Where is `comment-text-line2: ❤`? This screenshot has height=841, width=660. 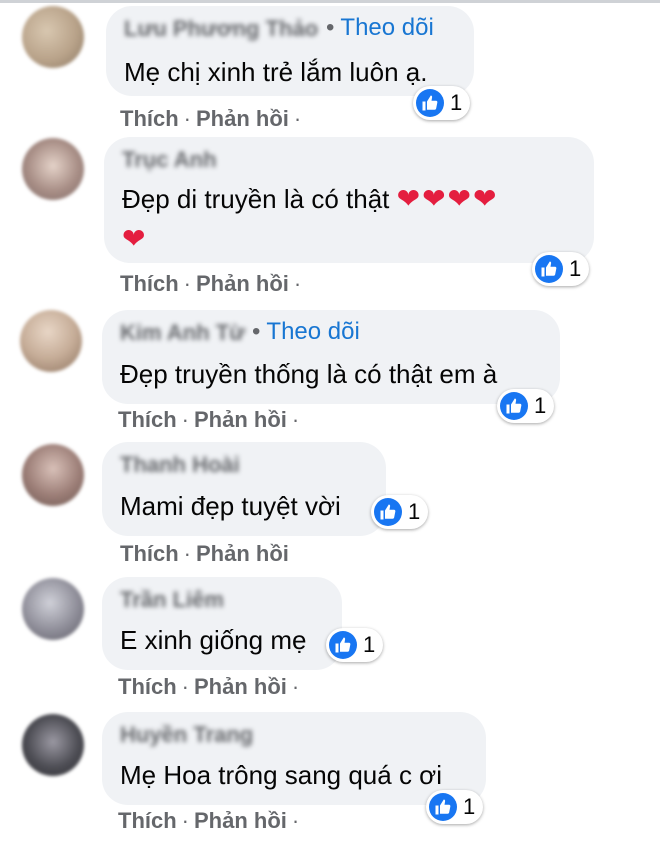 comment-text-line2: ❤ is located at coordinates (134, 239).